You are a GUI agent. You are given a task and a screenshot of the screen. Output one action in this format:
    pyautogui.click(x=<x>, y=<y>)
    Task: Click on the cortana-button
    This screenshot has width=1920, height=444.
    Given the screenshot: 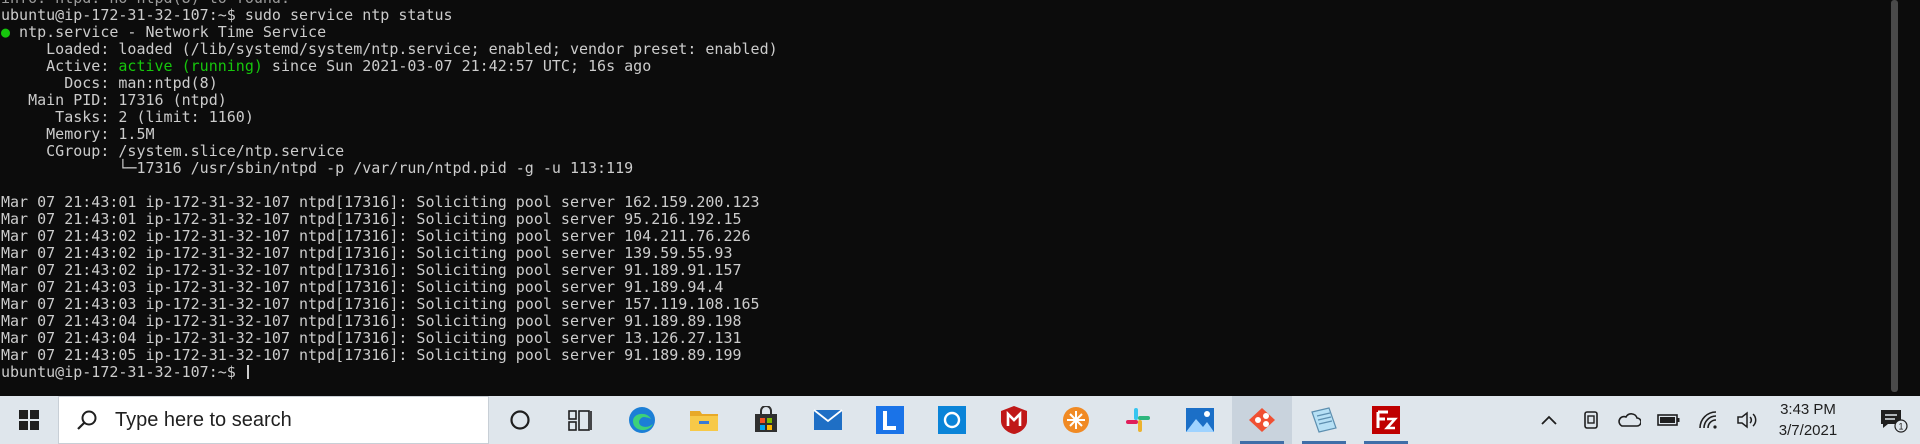 What is the action you would take?
    pyautogui.click(x=520, y=420)
    